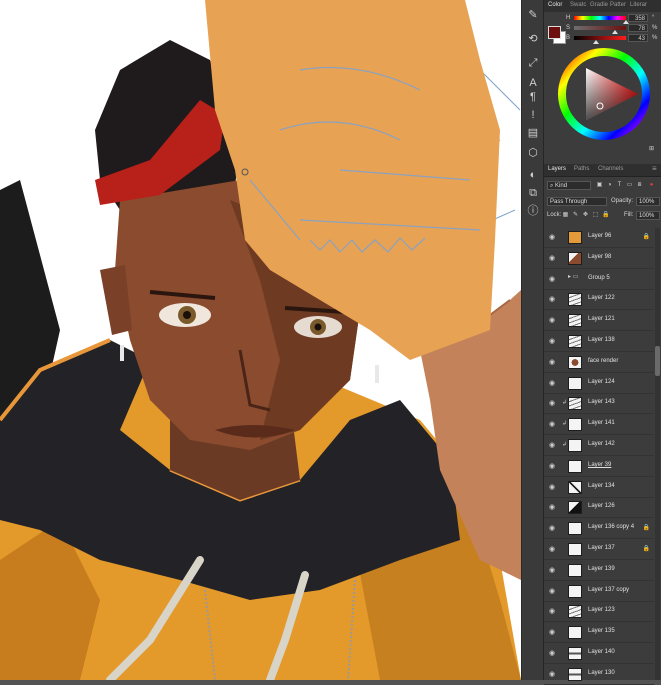  I want to click on lock-pixels-icon: ✎, so click(575, 215).